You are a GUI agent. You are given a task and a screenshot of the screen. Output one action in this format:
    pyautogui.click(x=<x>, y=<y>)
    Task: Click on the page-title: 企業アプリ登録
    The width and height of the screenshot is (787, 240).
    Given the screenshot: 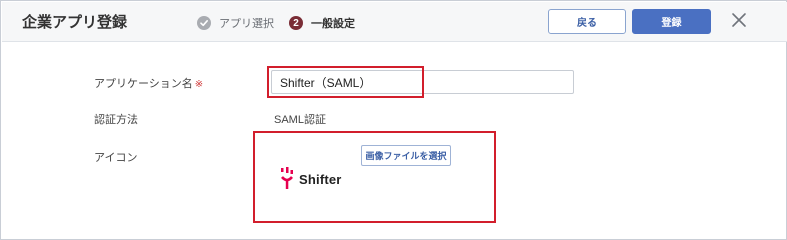 What is the action you would take?
    pyautogui.click(x=75, y=22)
    